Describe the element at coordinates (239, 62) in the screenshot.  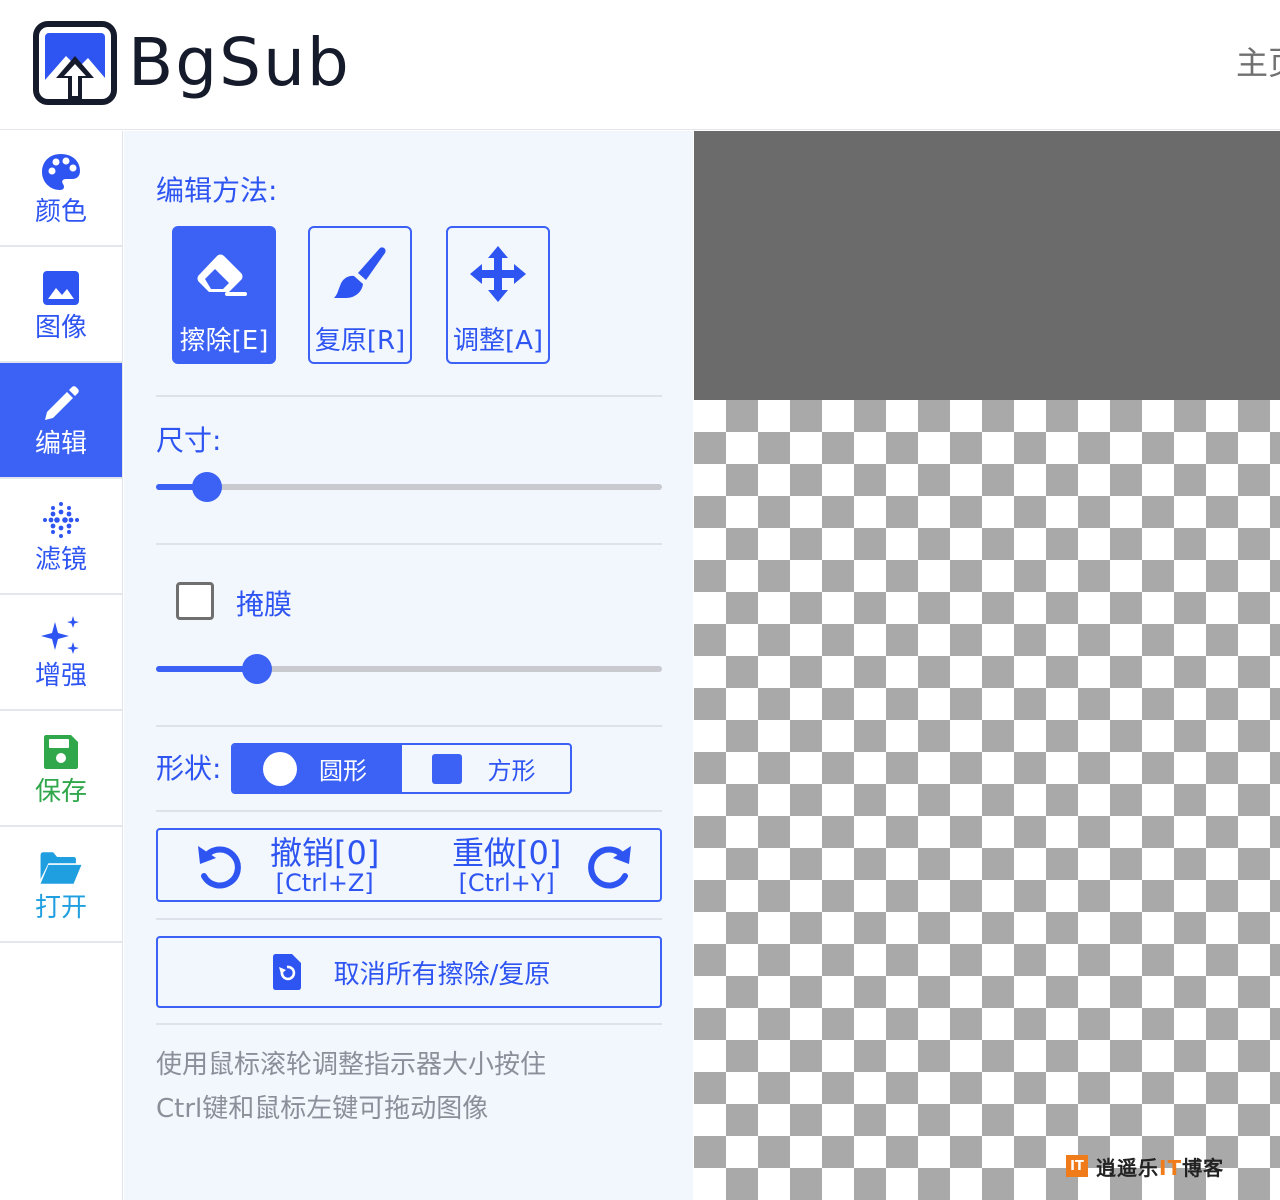
I see `brand-name: BgSub` at that location.